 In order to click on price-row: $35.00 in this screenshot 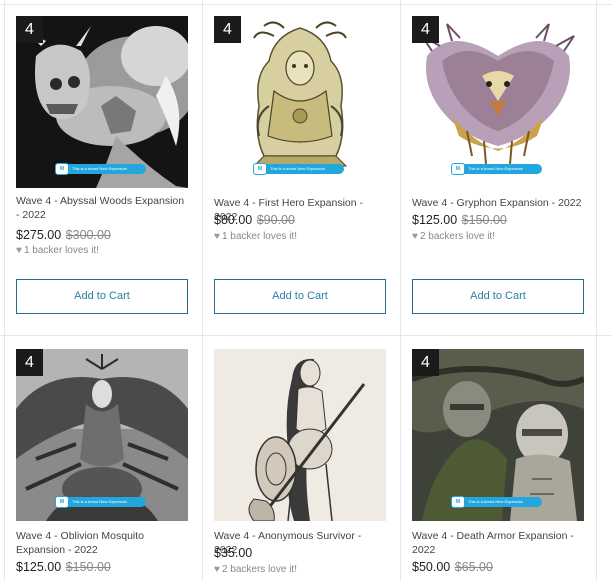, I will do `click(300, 553)`.